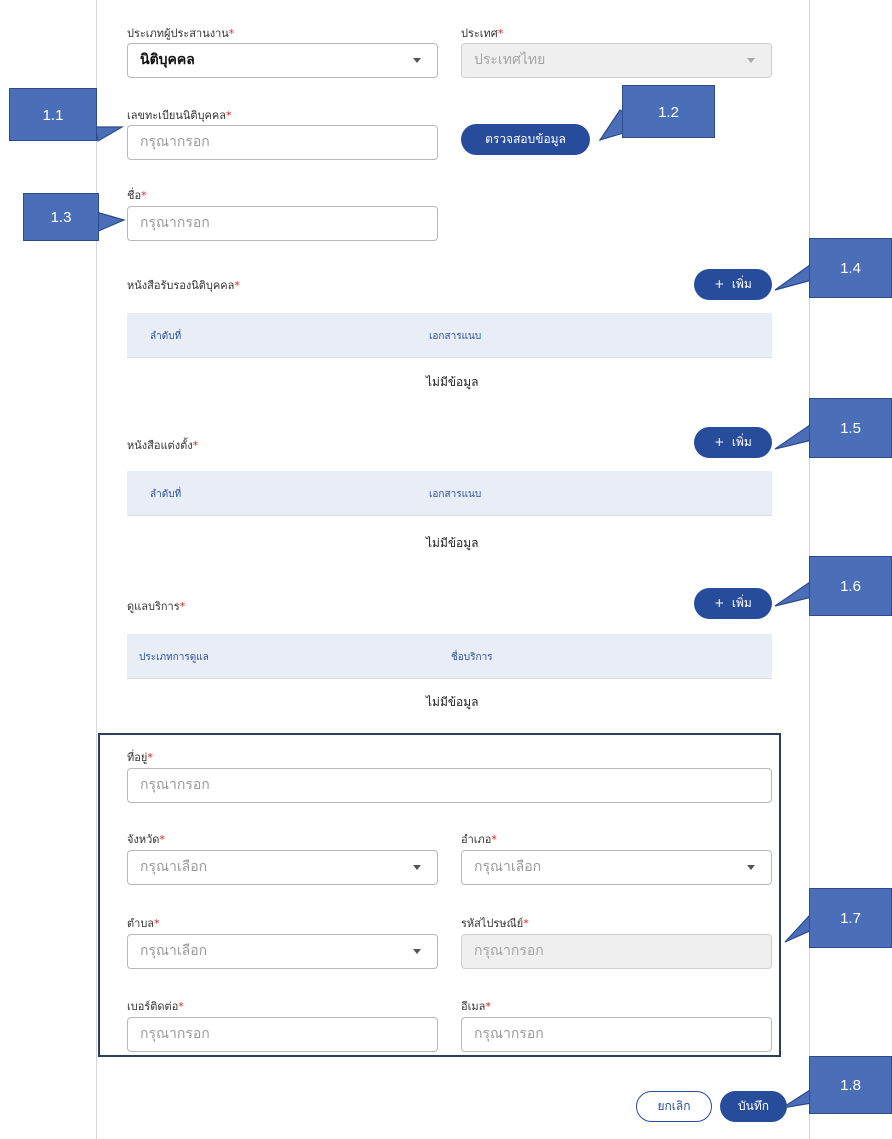 Image resolution: width=892 pixels, height=1139 pixels. I want to click on callout-1-3: 1.3, so click(61, 217).